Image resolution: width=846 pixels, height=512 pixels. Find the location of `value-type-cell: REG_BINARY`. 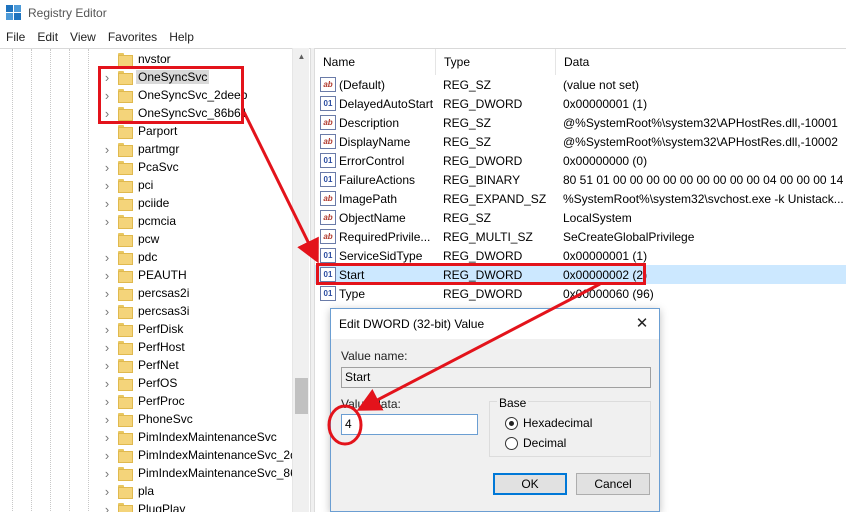

value-type-cell: REG_BINARY is located at coordinates (482, 180).